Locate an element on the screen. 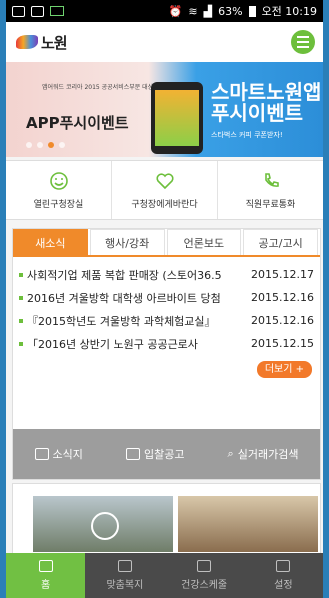 The height and width of the screenshot is (598, 329). battery-icon is located at coordinates (252, 11).